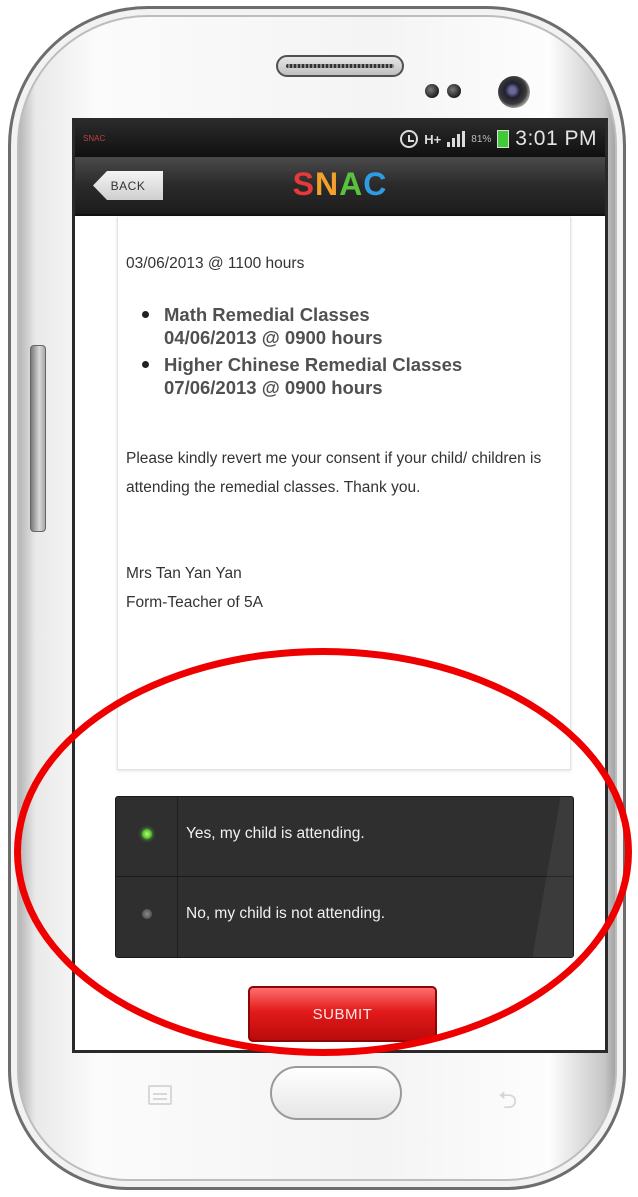  What do you see at coordinates (340, 66) in the screenshot?
I see `earpiece-speaker` at bounding box center [340, 66].